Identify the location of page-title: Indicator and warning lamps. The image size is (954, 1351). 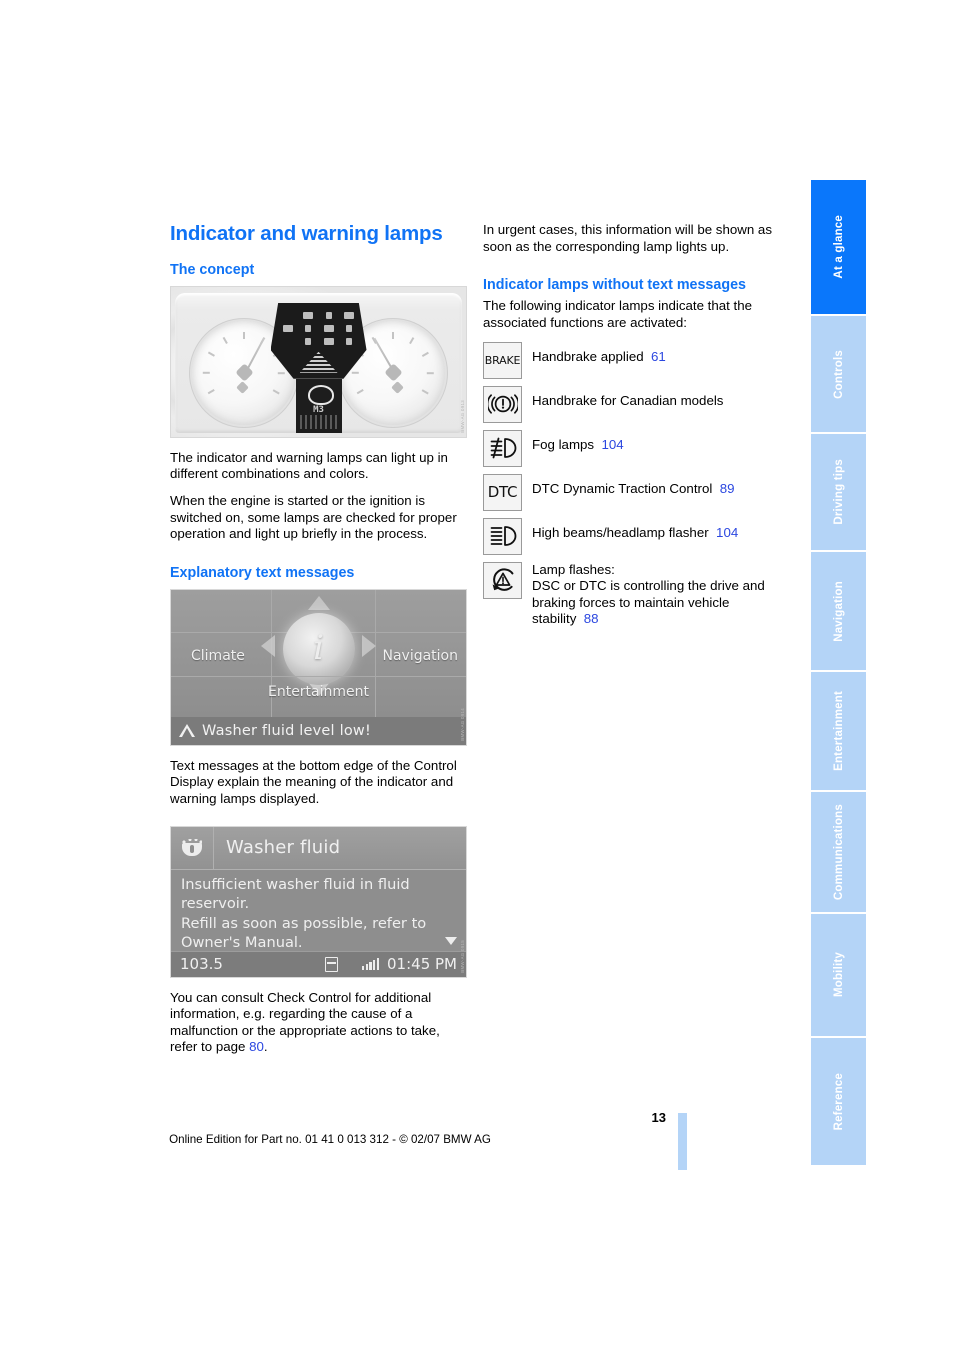
(306, 233).